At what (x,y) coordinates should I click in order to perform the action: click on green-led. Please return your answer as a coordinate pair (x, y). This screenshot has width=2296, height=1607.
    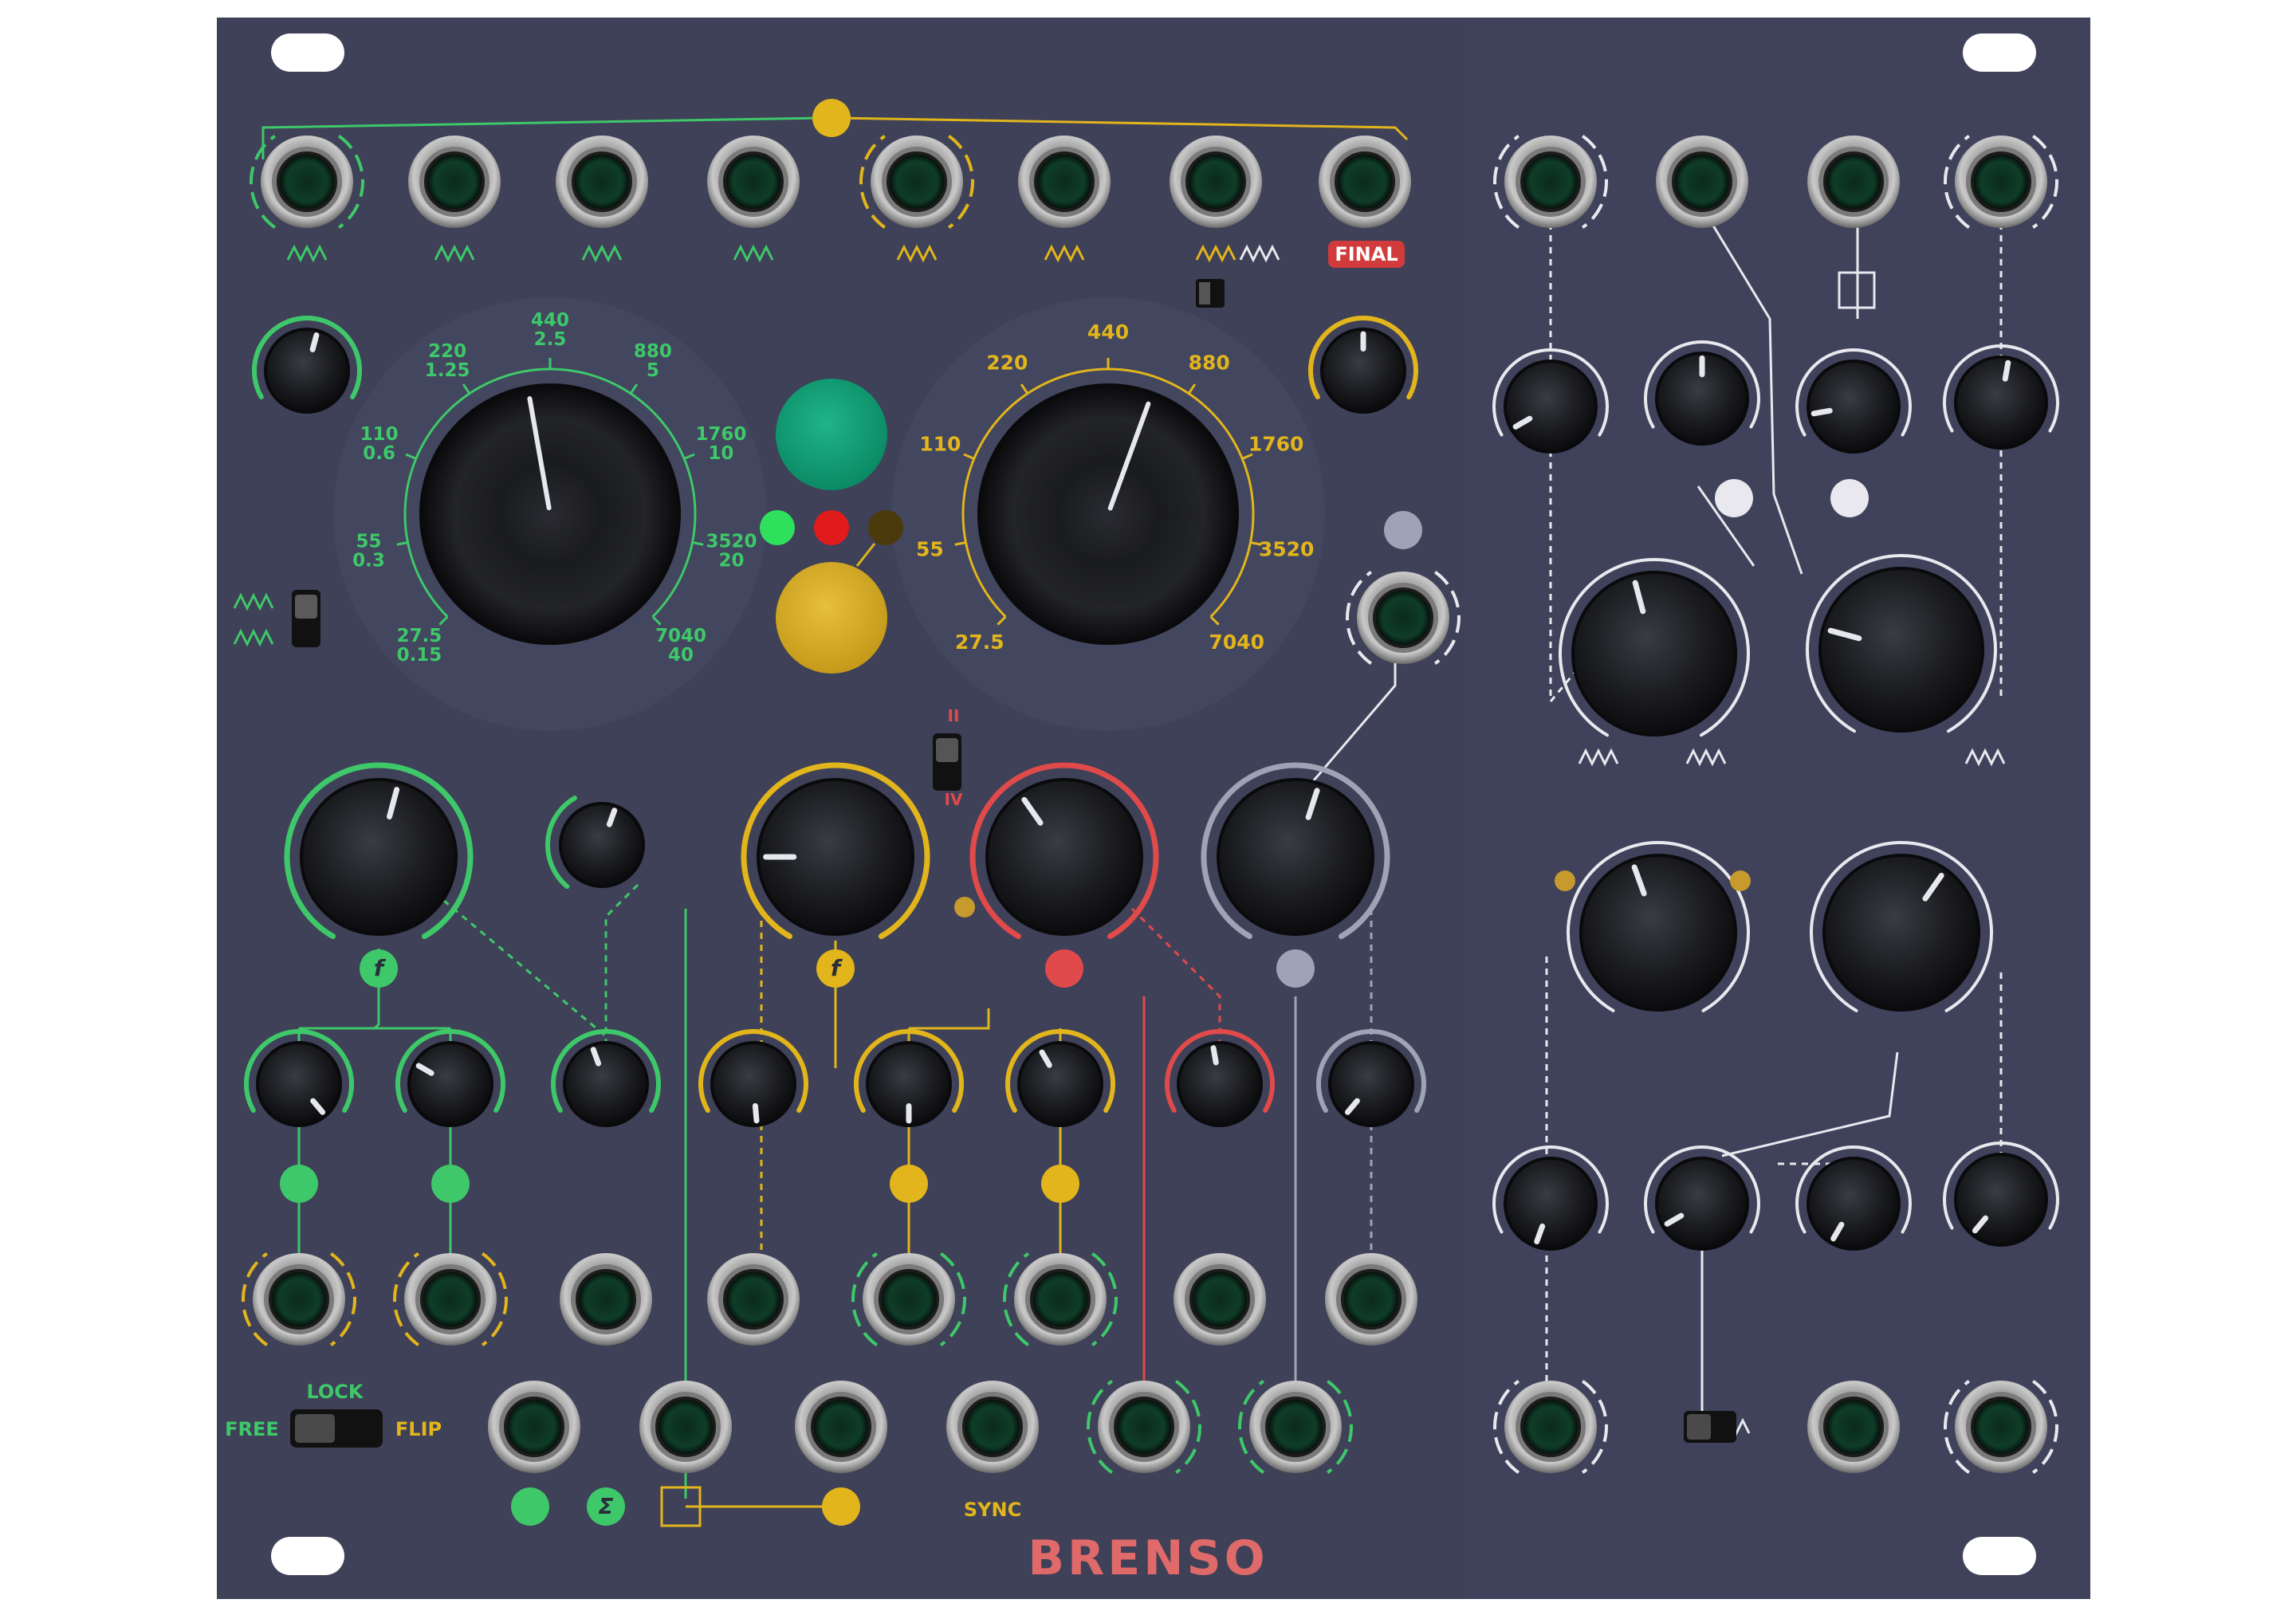
    Looking at the image, I should click on (777, 527).